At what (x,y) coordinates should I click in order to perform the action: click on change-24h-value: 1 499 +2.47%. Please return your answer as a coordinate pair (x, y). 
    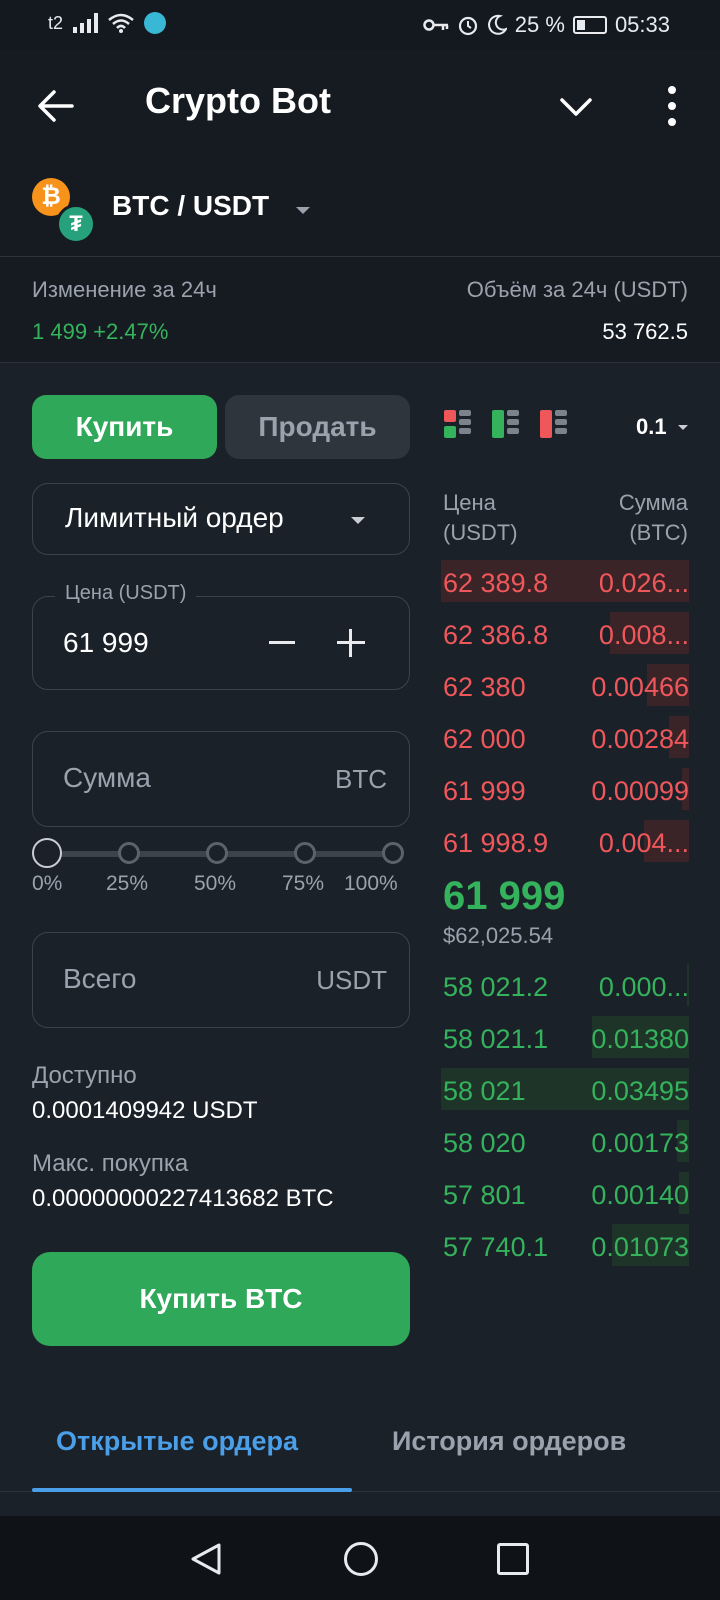
    Looking at the image, I should click on (100, 331).